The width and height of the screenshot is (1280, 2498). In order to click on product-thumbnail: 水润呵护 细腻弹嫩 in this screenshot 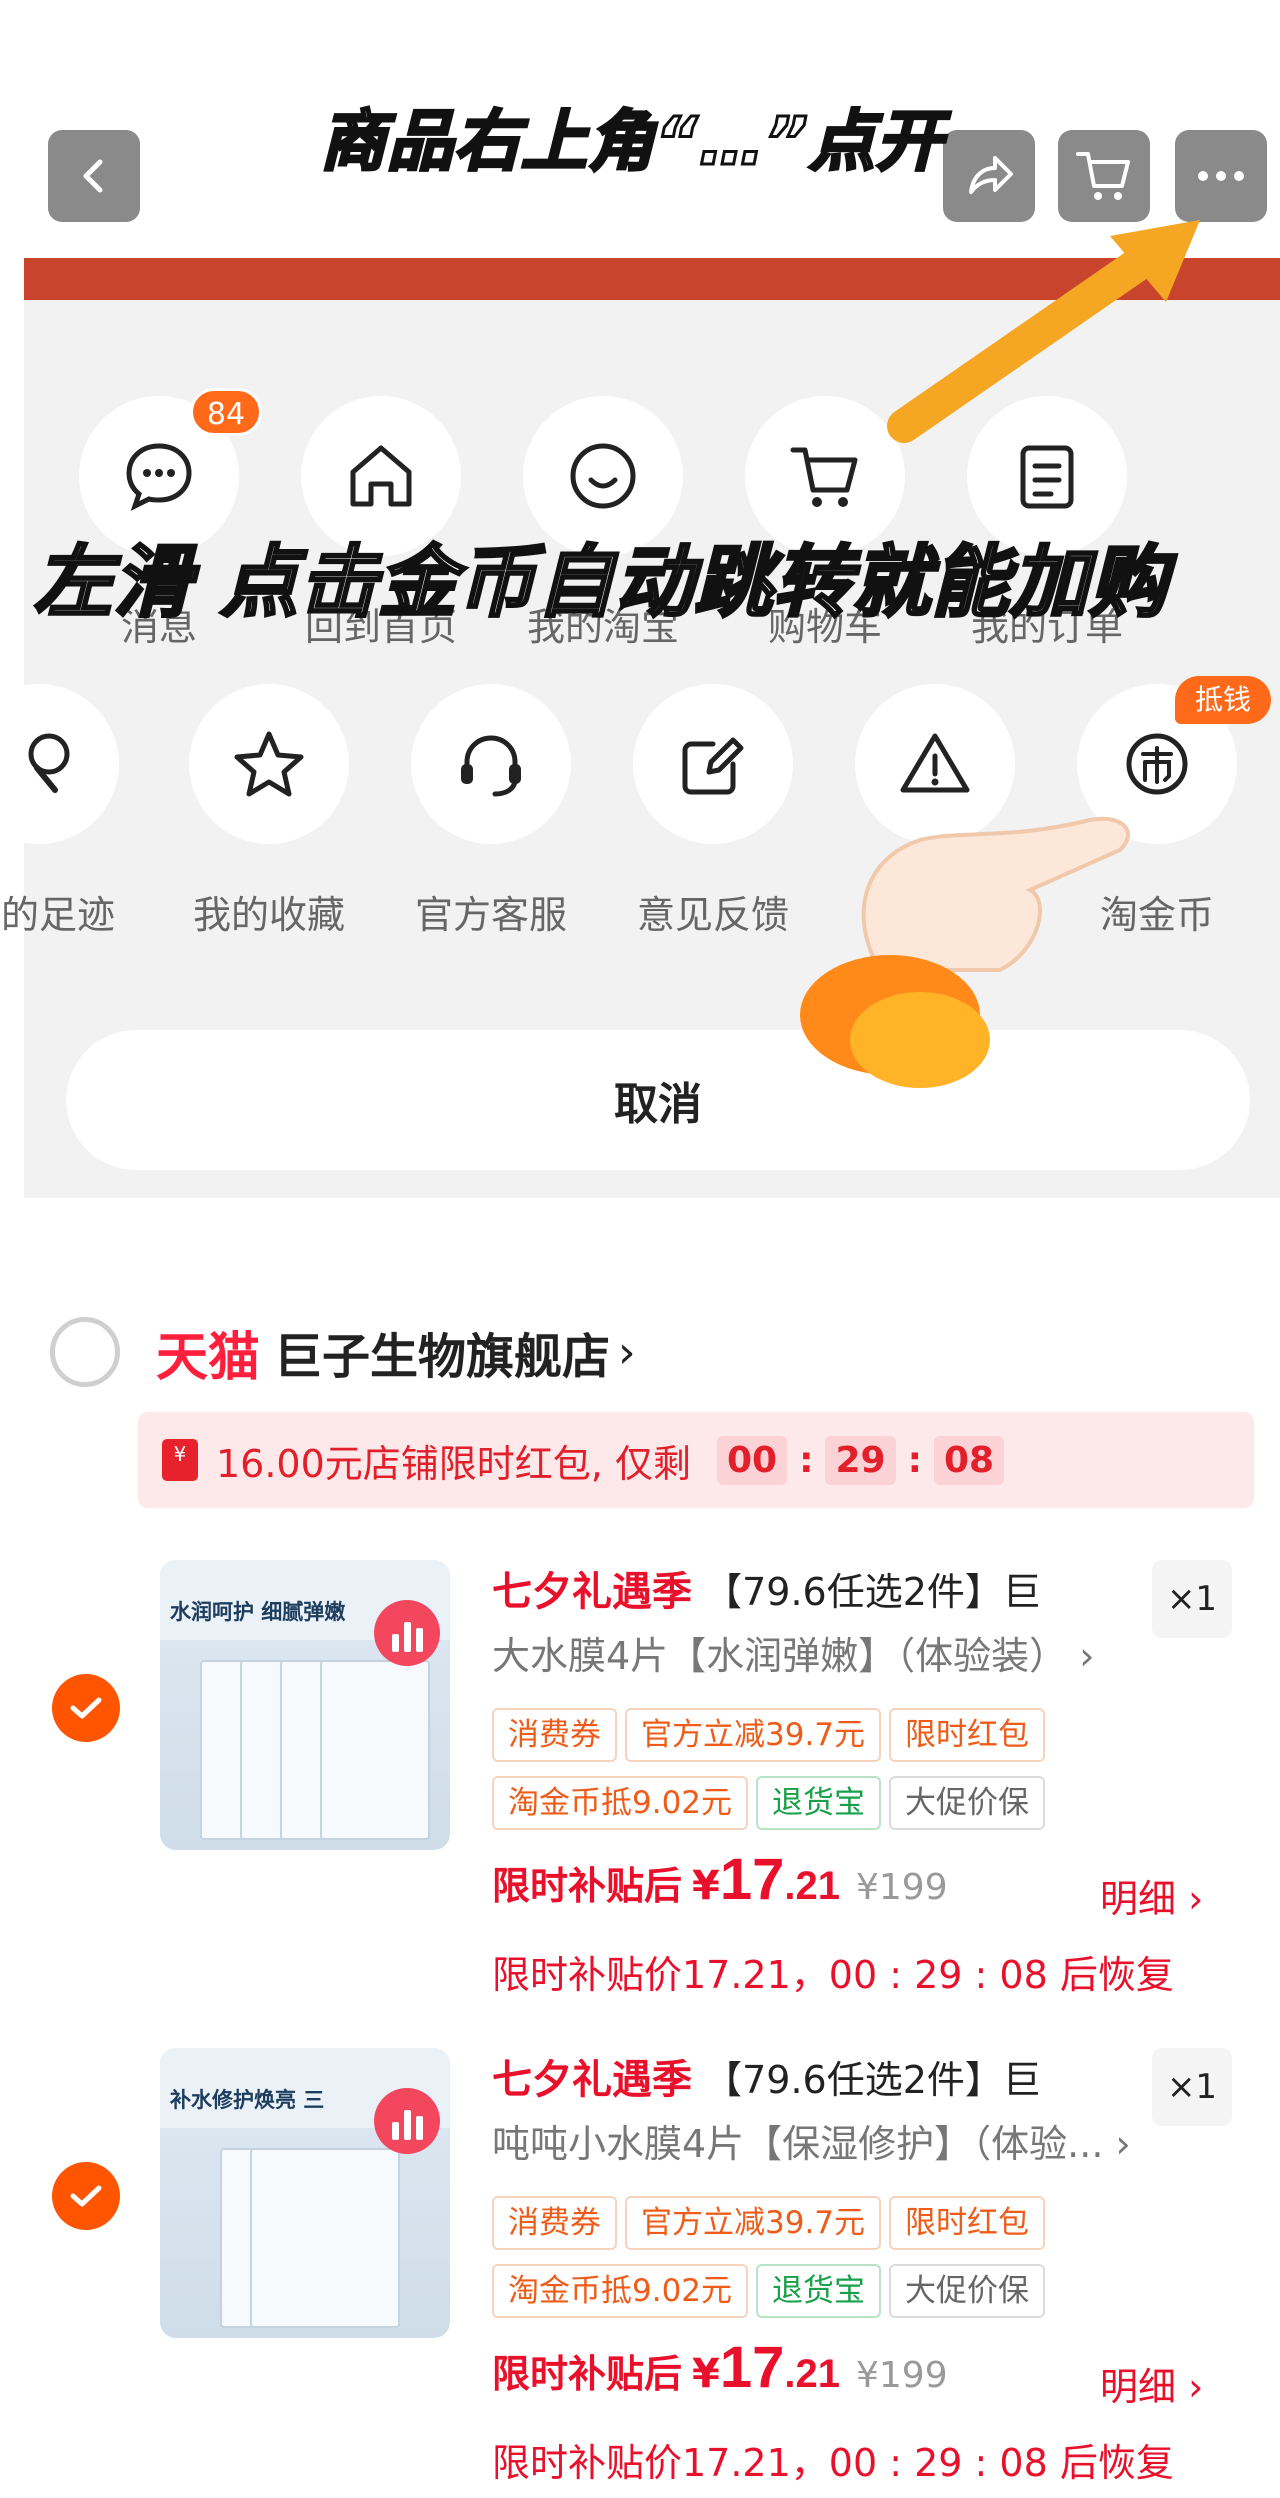, I will do `click(305, 1705)`.